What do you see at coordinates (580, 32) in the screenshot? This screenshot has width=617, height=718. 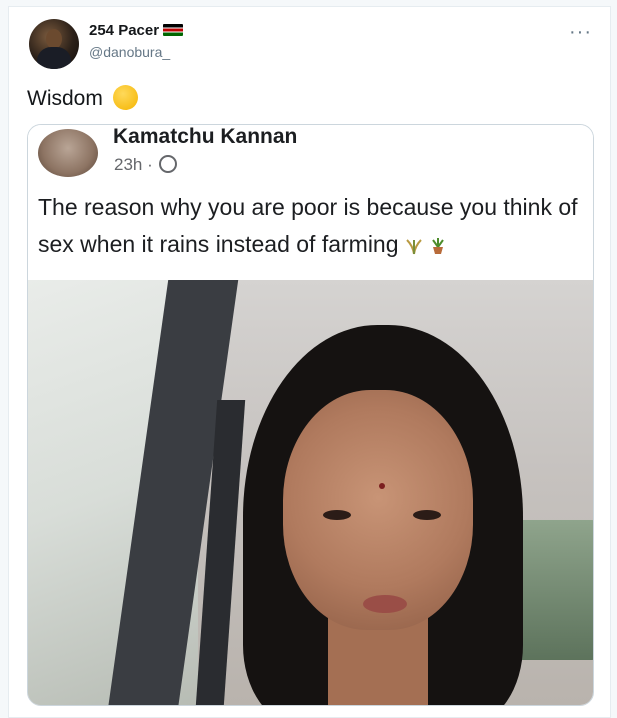 I see `more-options-icon: ···` at bounding box center [580, 32].